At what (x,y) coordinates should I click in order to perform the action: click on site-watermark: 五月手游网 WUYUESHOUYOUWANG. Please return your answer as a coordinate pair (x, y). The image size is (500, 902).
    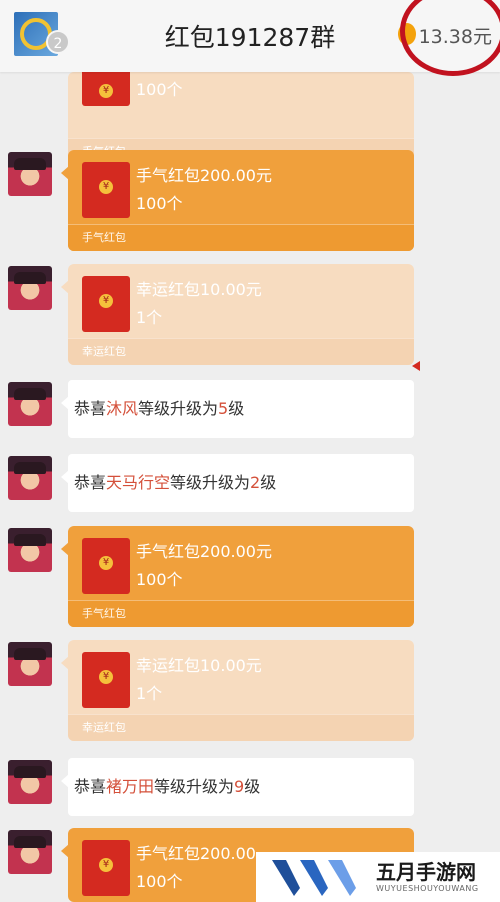
    Looking at the image, I should click on (378, 877).